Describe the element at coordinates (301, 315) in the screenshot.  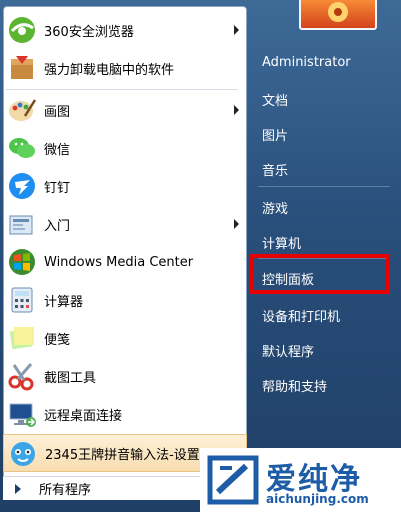
I see `right-item-devices-printers: 设备和打印机` at that location.